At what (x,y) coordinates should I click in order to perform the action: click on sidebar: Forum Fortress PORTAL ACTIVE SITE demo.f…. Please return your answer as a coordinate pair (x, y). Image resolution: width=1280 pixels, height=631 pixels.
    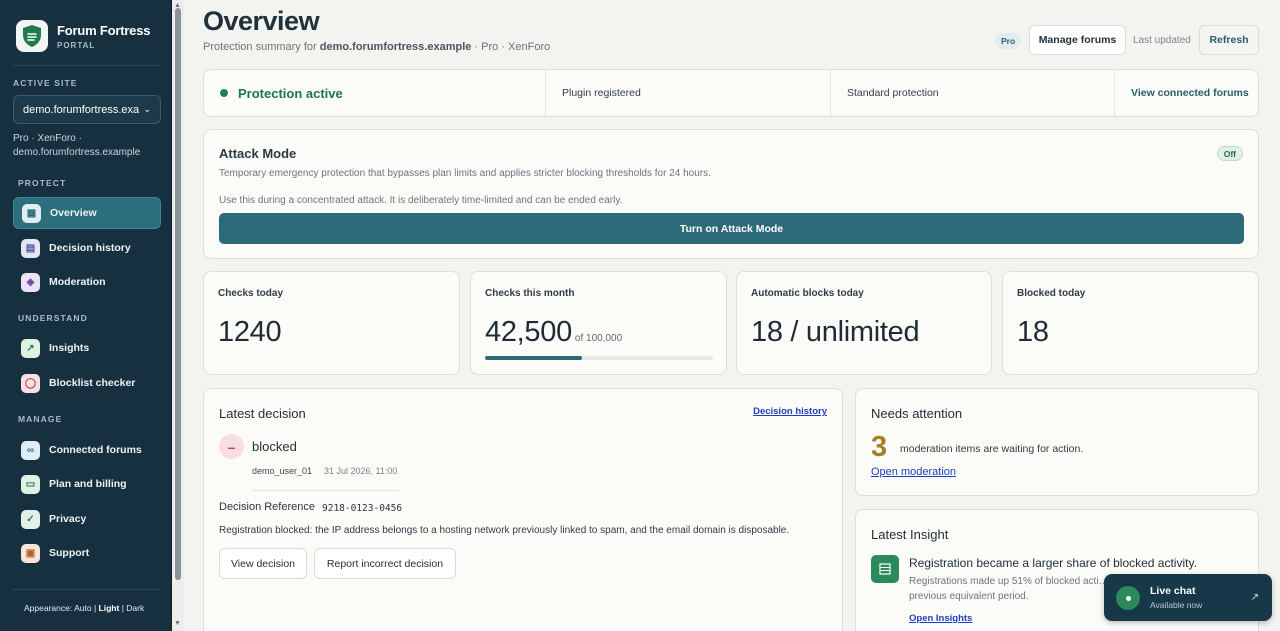
    Looking at the image, I should click on (86, 315).